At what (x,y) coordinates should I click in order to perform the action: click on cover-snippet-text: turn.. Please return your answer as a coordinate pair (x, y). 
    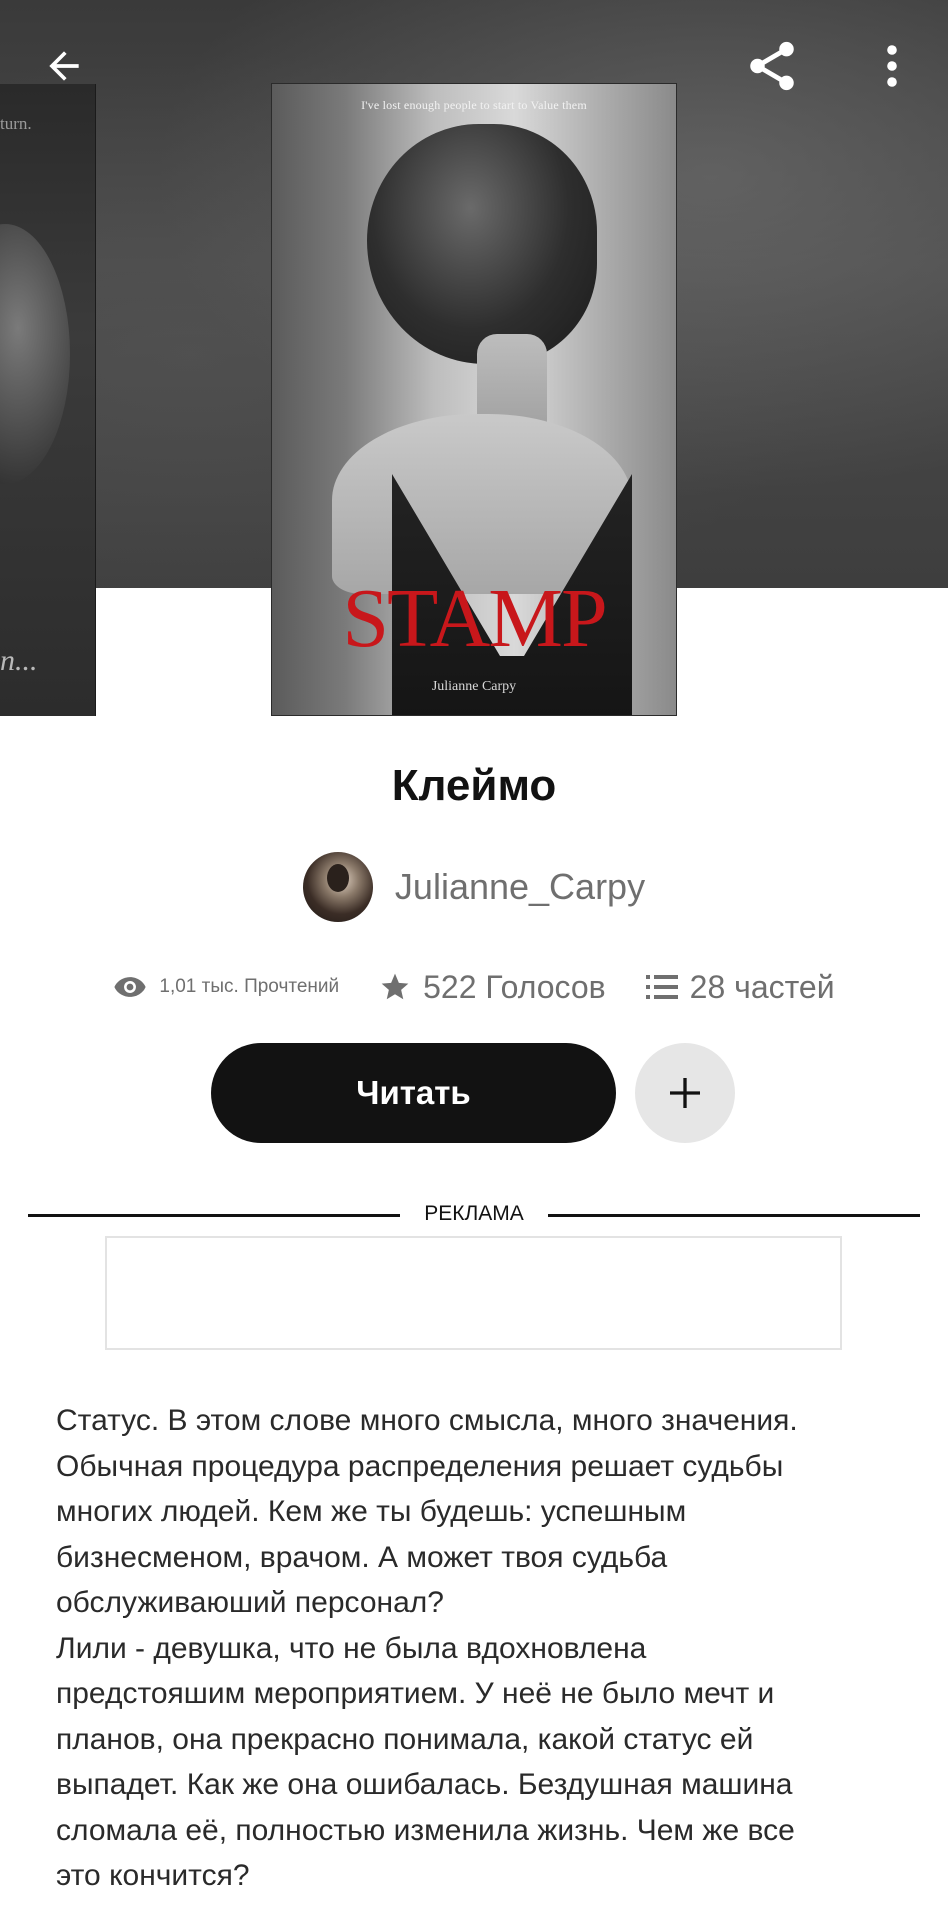
    Looking at the image, I should click on (16, 123).